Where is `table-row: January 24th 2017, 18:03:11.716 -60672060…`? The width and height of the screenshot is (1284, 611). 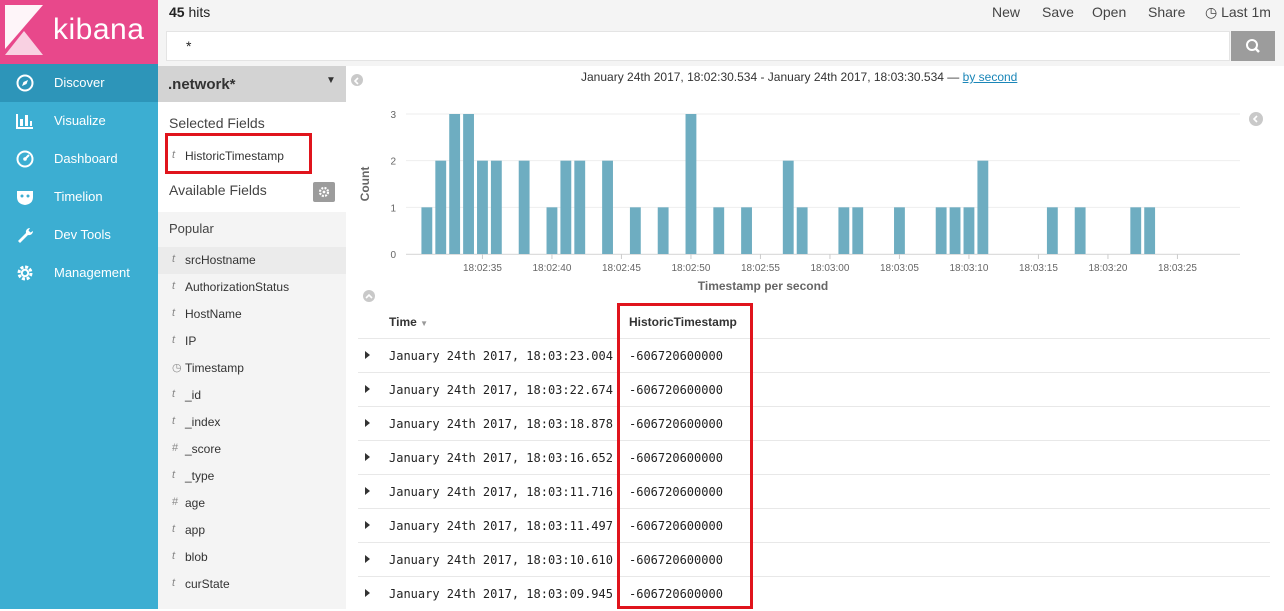
table-row: January 24th 2017, 18:03:11.716 -60672060… is located at coordinates (814, 491).